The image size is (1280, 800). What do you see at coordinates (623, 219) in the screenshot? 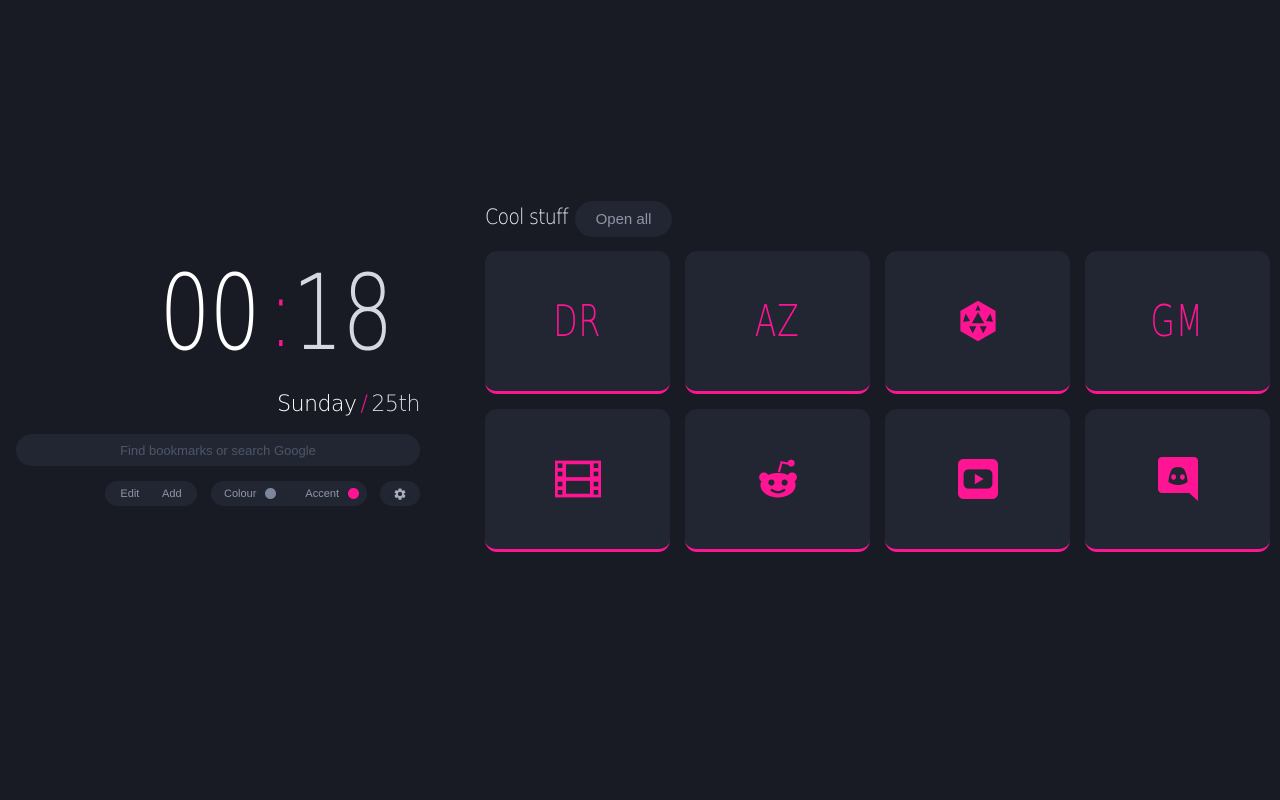
I see `open-all-button: Open all` at bounding box center [623, 219].